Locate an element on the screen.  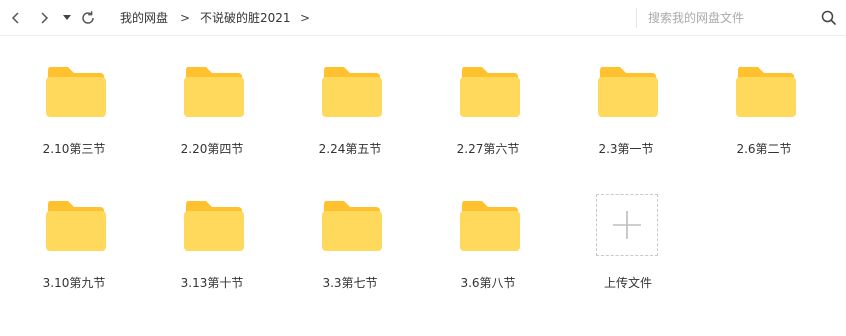
folder-item: 3.3第七节 is located at coordinates (350, 232).